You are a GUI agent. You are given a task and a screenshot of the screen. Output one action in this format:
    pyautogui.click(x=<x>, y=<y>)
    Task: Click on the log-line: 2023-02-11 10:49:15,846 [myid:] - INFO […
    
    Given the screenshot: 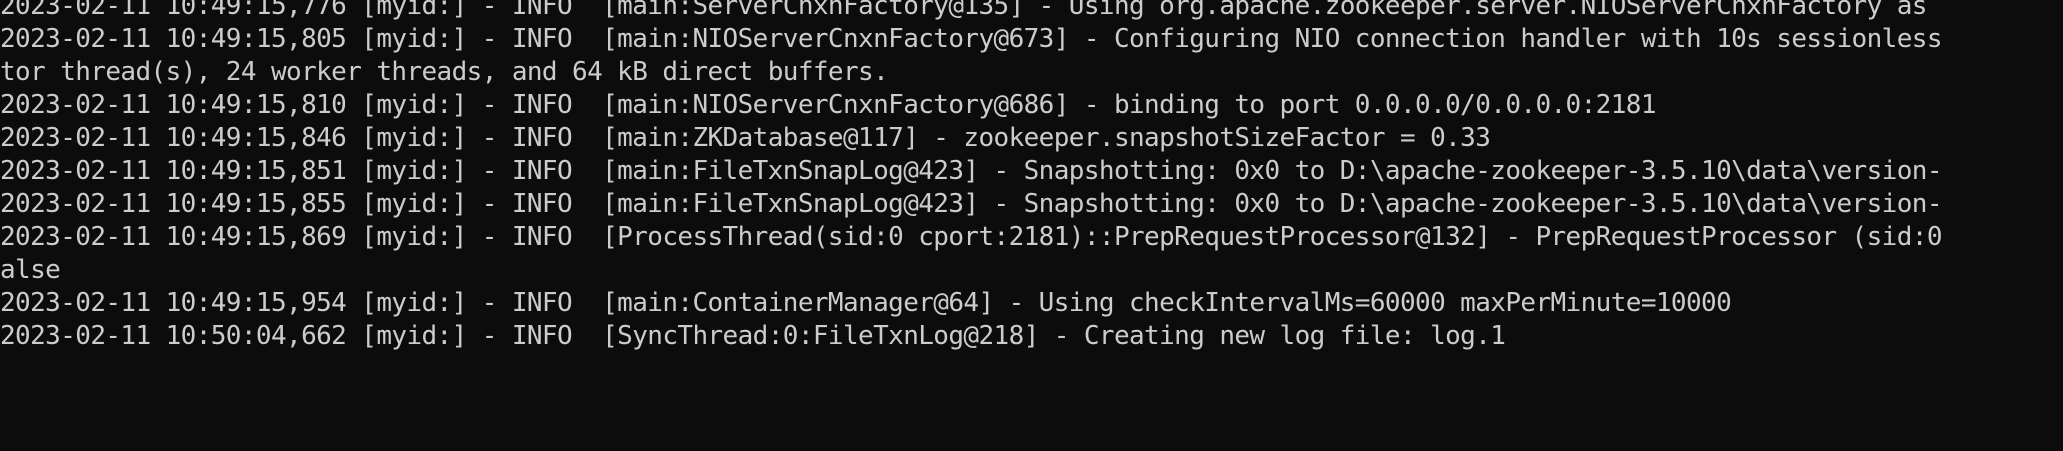 What is the action you would take?
    pyautogui.click(x=745, y=138)
    